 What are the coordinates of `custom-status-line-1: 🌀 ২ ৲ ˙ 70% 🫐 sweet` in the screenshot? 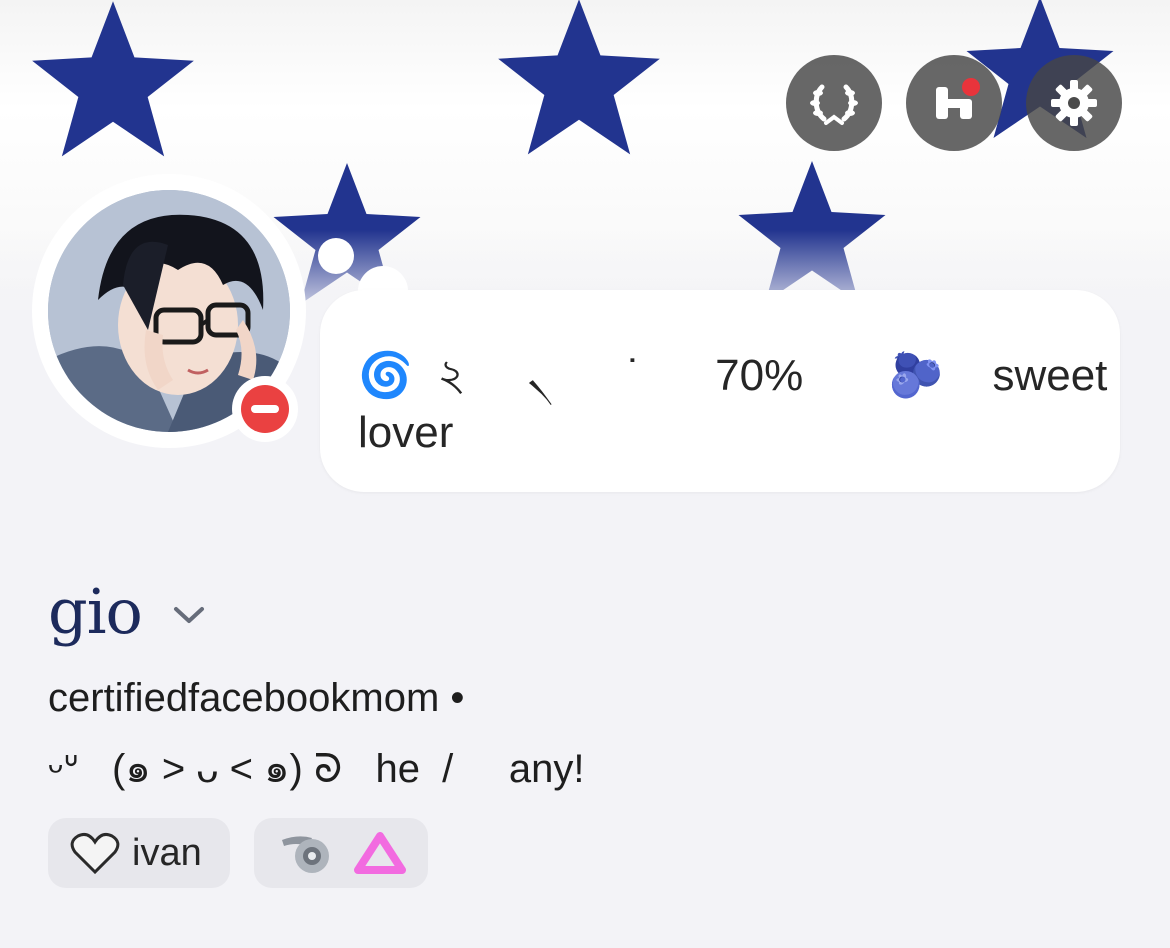 It's located at (733, 375).